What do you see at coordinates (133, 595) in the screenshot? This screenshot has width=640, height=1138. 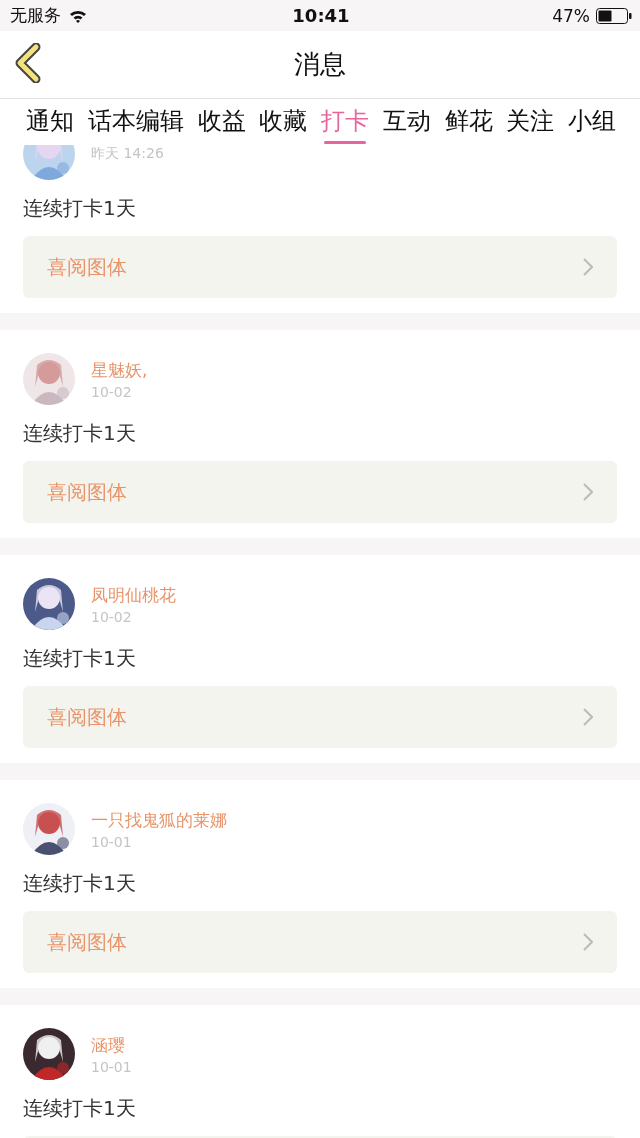 I see `user-name: 凤明仙桃花` at bounding box center [133, 595].